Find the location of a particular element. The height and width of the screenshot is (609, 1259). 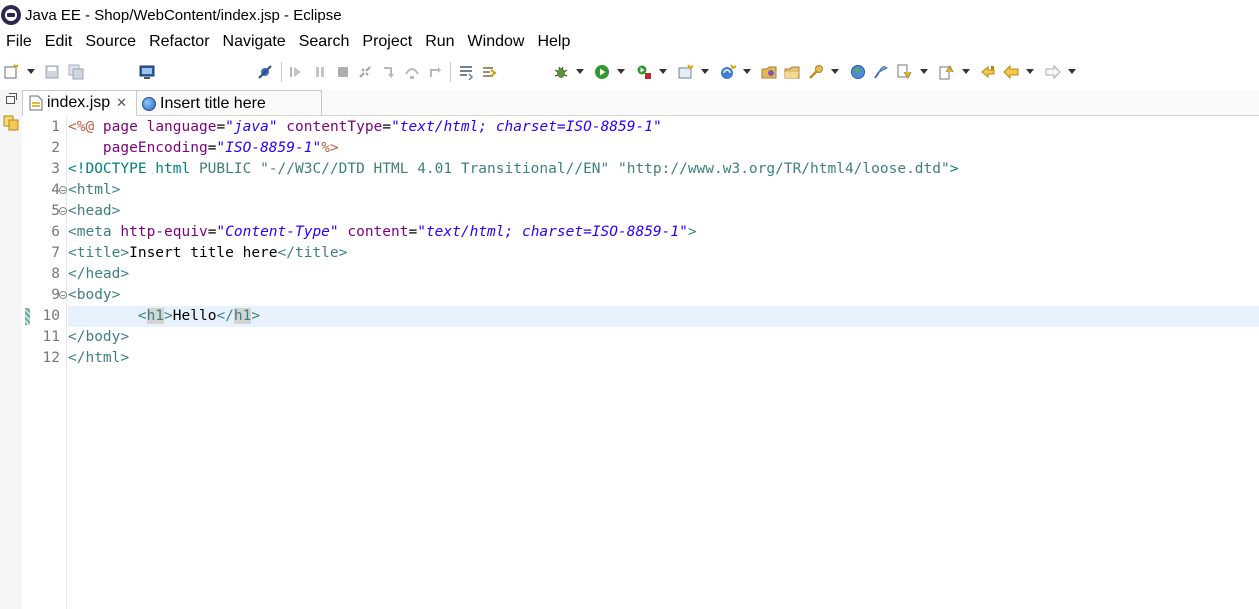

open-task-icon is located at coordinates (792, 72).